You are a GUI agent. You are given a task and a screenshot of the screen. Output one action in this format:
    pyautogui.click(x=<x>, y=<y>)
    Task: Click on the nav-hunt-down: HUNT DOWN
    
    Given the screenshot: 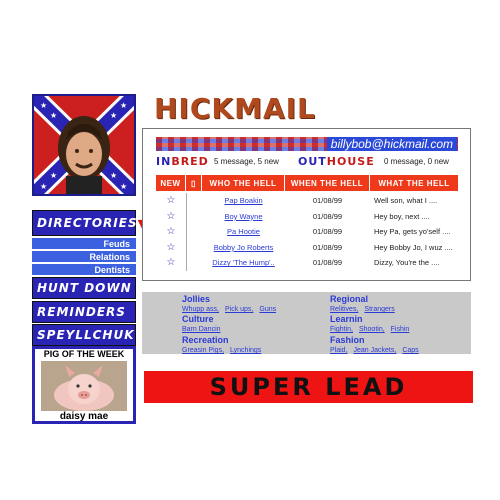 What is the action you would take?
    pyautogui.click(x=84, y=288)
    